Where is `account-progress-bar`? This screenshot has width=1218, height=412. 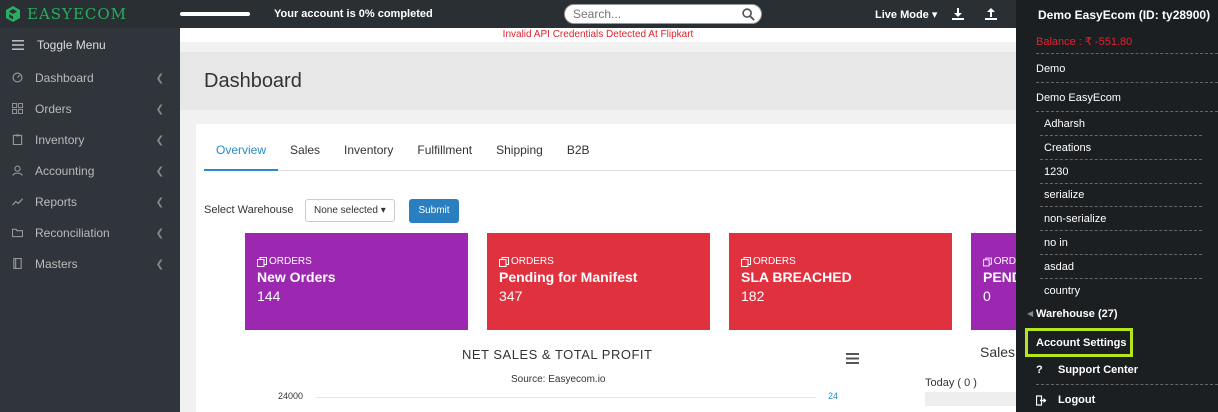
account-progress-bar is located at coordinates (215, 14).